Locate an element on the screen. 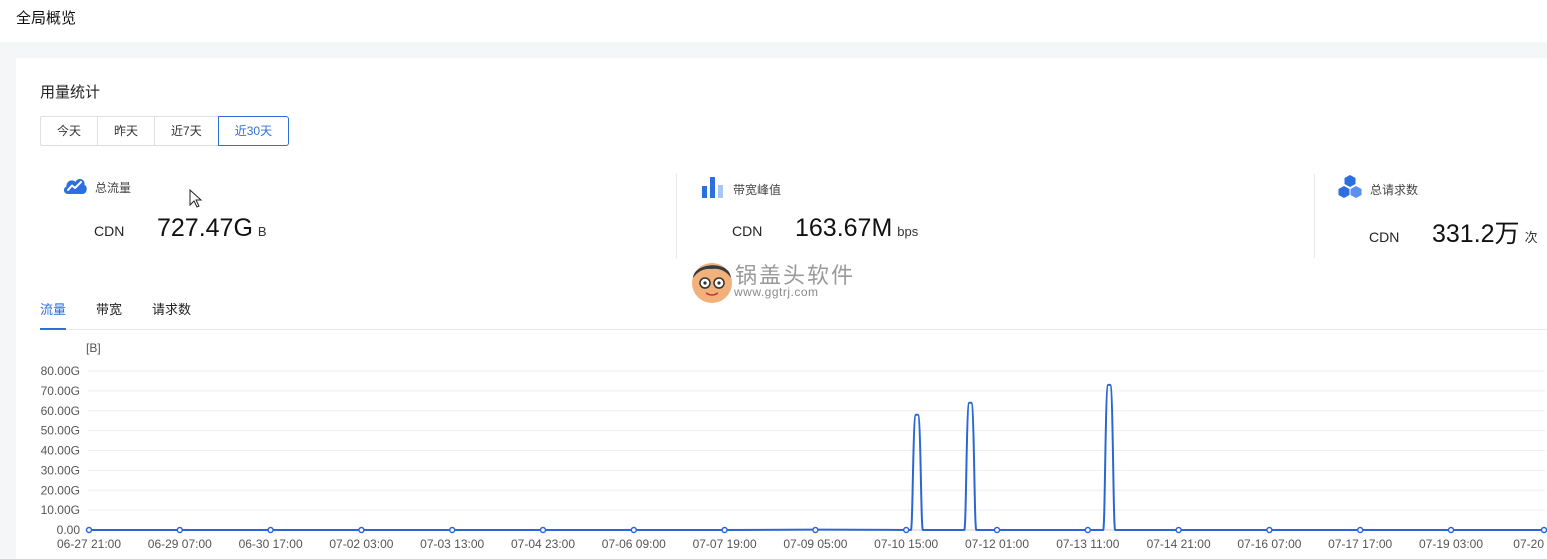 The image size is (1547, 559). x-tick-label: 06-30 17:00 is located at coordinates (271, 544).